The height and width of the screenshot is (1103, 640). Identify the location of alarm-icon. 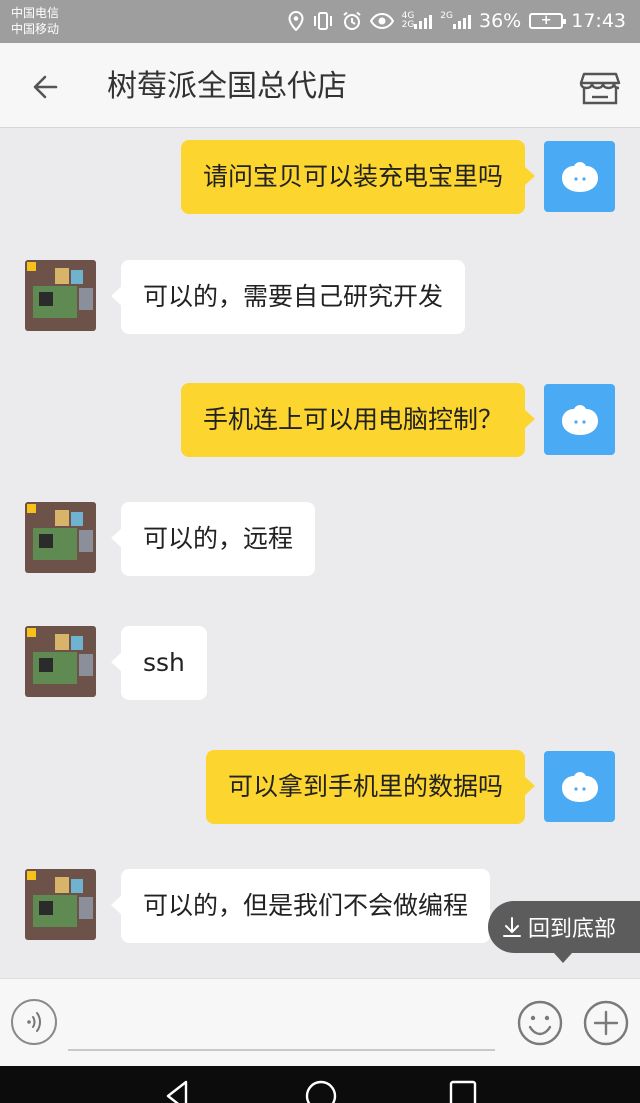
(352, 21).